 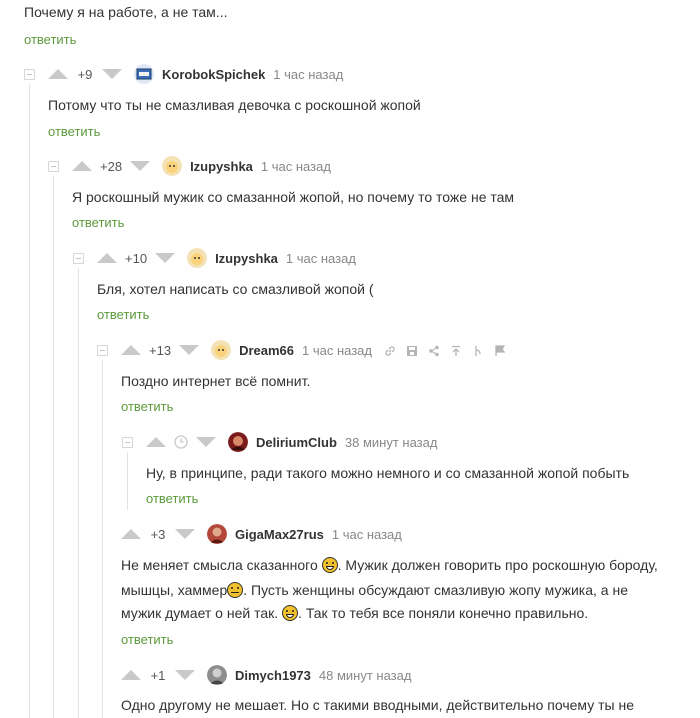 What do you see at coordinates (50, 39) in the screenshot?
I see `reply-link-top: ответить` at bounding box center [50, 39].